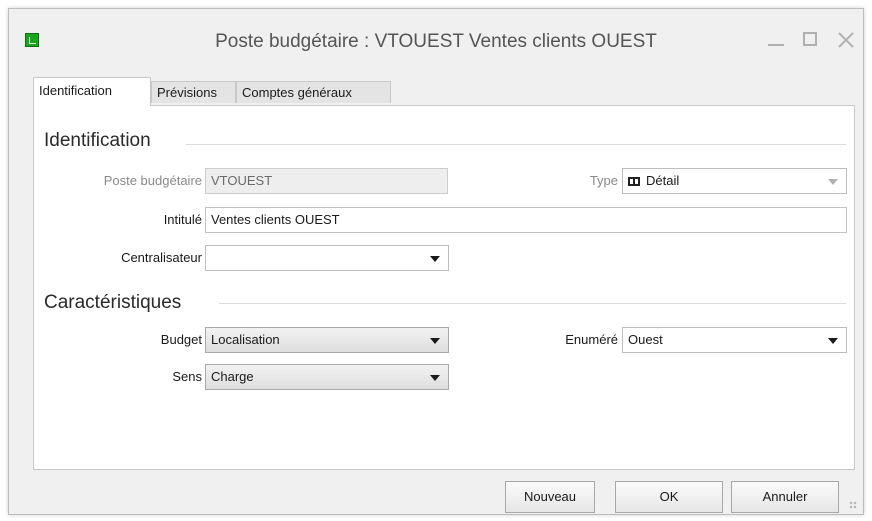 The image size is (872, 521). I want to click on intitule-label: Intitulé, so click(182, 219).